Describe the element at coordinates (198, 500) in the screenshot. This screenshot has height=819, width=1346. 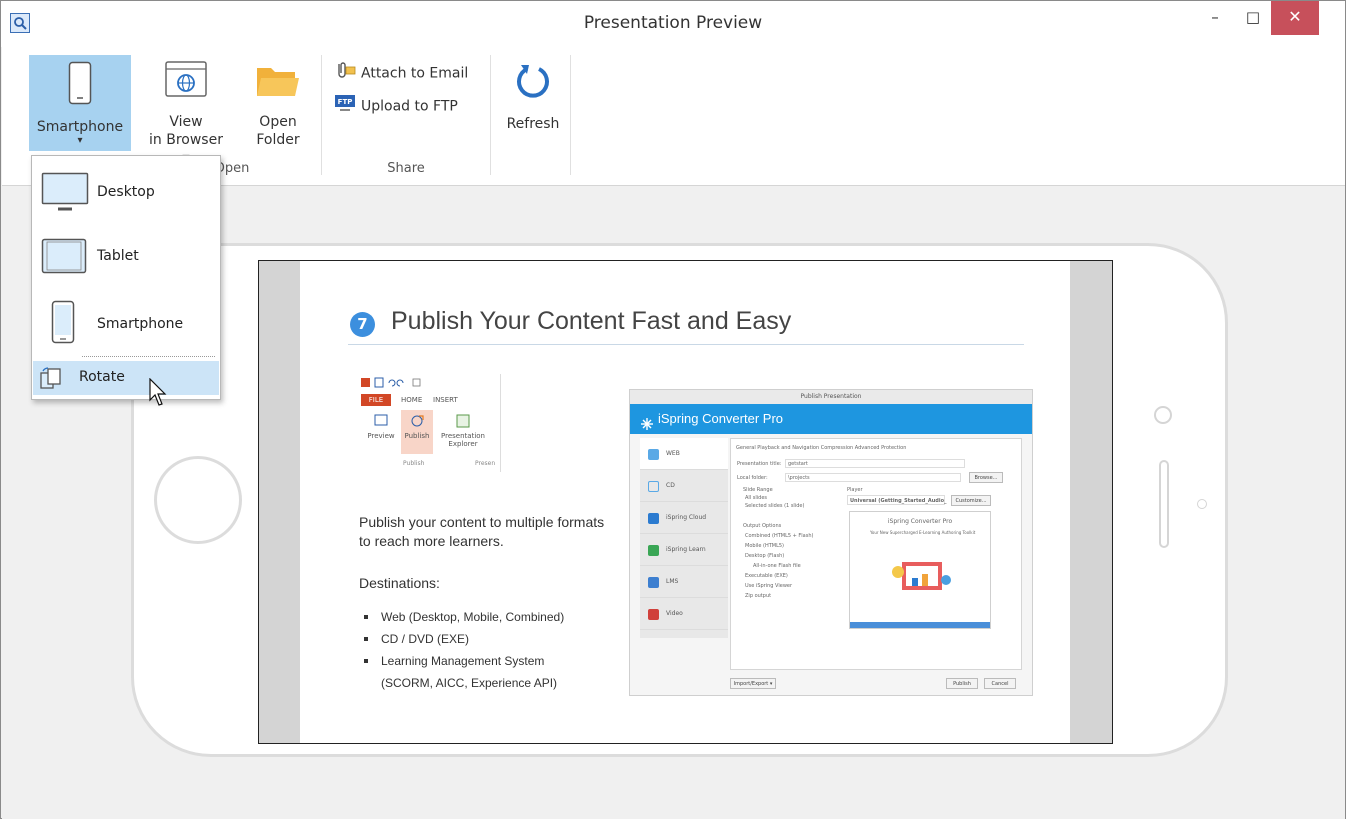
I see `phone-home-button` at that location.